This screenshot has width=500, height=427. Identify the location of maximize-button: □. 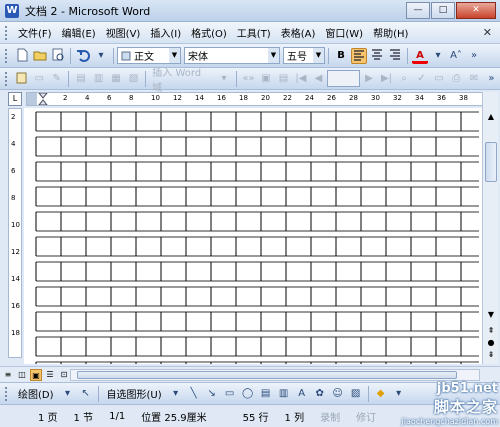
(443, 10).